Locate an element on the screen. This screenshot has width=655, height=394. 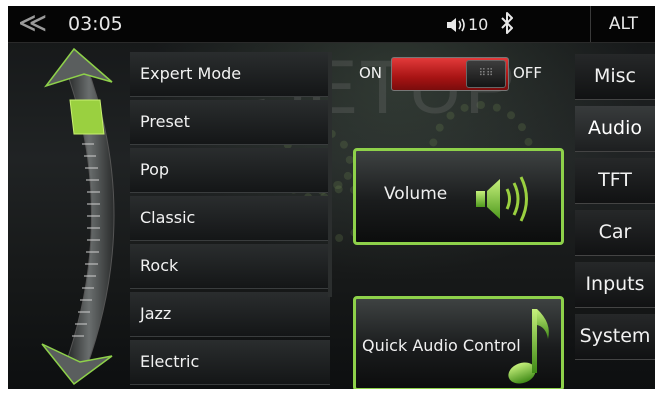
tab-misc: Misc is located at coordinates (615, 77).